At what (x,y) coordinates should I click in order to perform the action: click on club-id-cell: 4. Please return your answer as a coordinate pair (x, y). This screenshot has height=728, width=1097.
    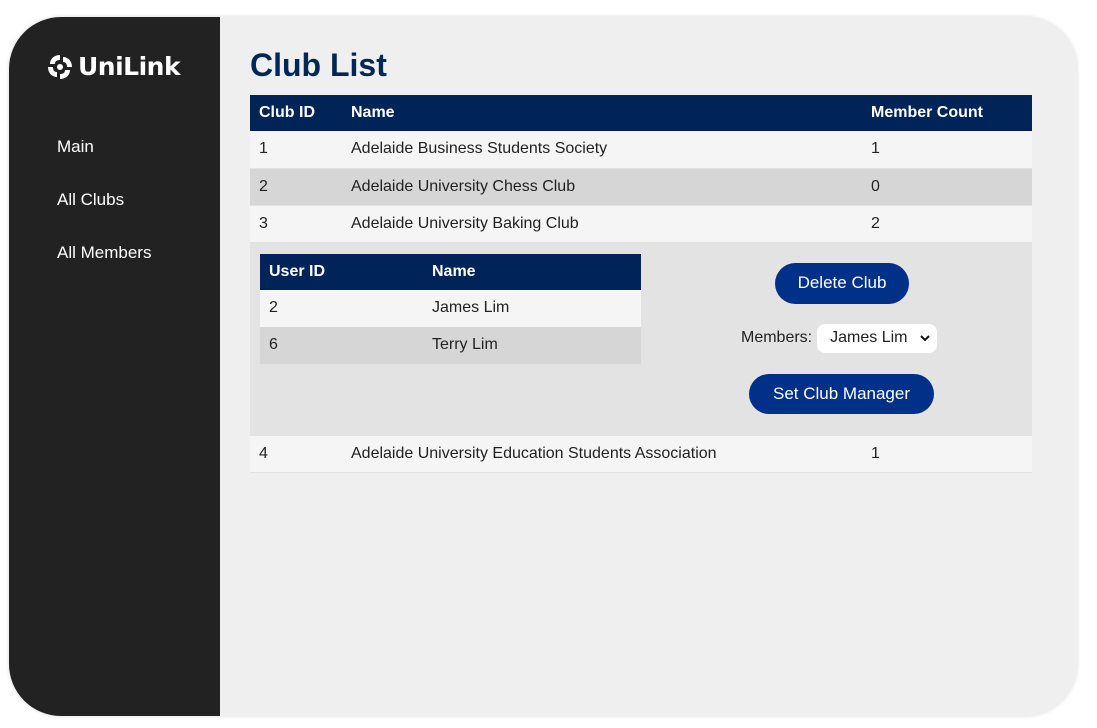
    Looking at the image, I should click on (296, 454).